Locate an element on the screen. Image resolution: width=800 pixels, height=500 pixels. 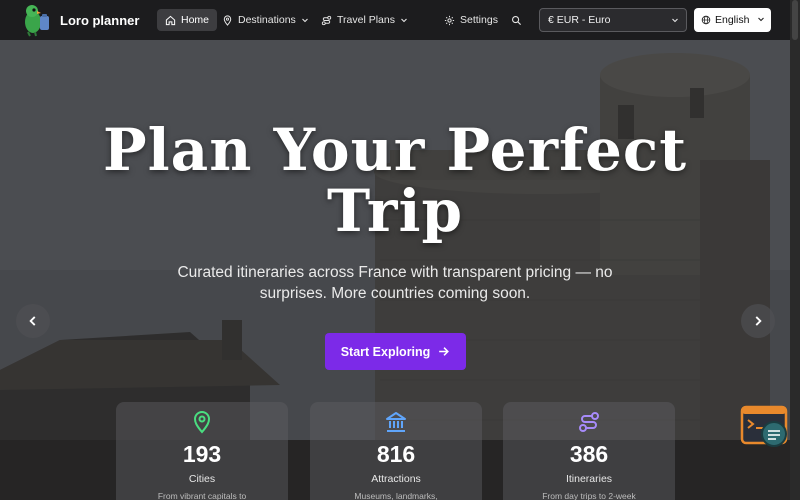
carousel-next-button is located at coordinates (758, 321).